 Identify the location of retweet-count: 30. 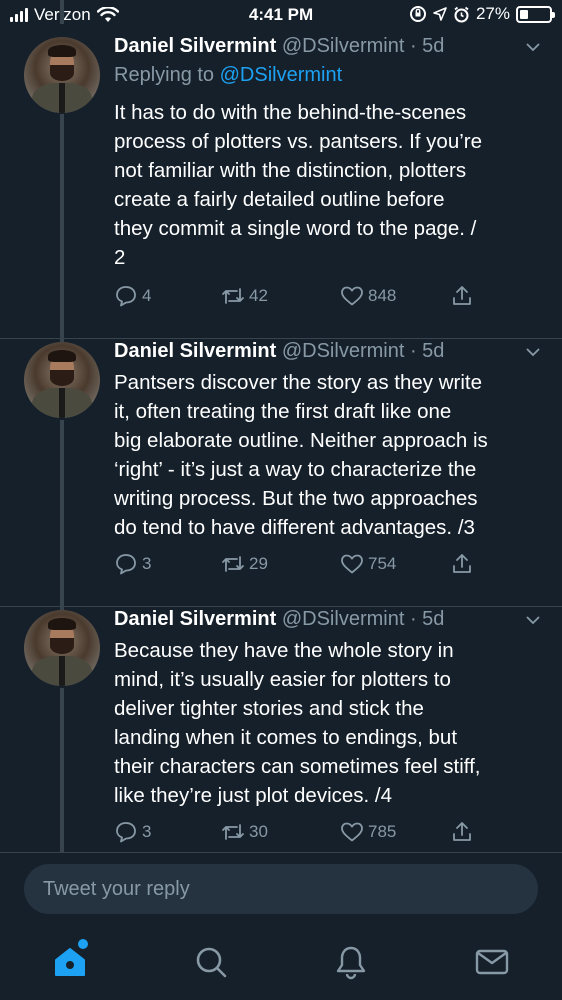
(258, 831).